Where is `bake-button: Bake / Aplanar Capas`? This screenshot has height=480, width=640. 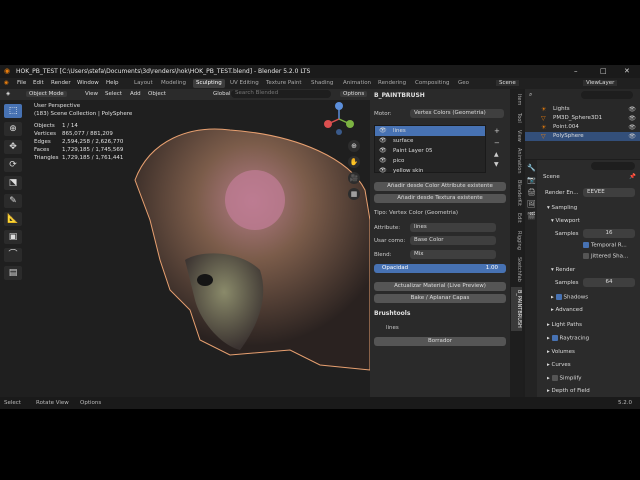
bake-button: Bake / Aplanar Capas is located at coordinates (440, 298).